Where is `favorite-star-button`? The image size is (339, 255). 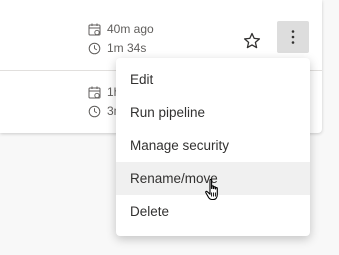
favorite-star-button is located at coordinates (252, 41).